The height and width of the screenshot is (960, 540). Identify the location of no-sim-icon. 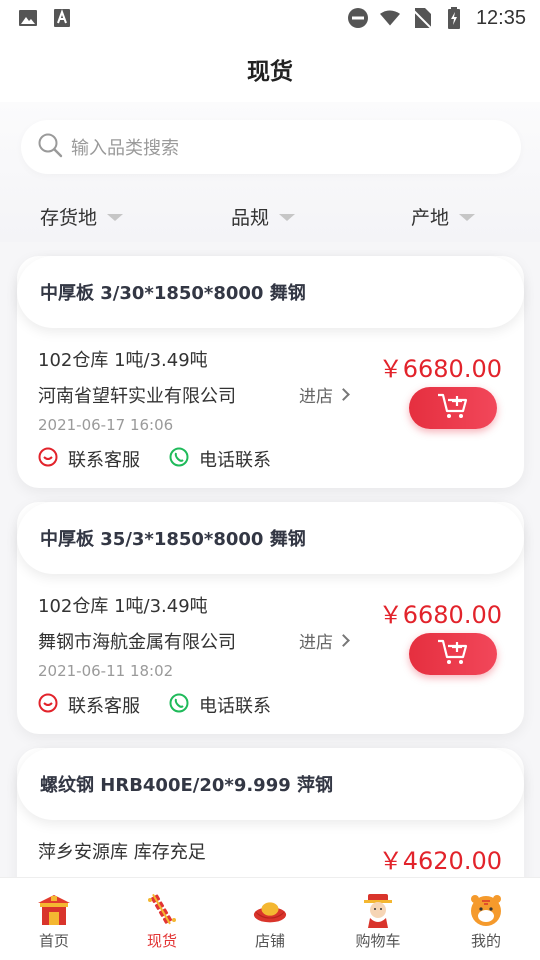
(422, 18).